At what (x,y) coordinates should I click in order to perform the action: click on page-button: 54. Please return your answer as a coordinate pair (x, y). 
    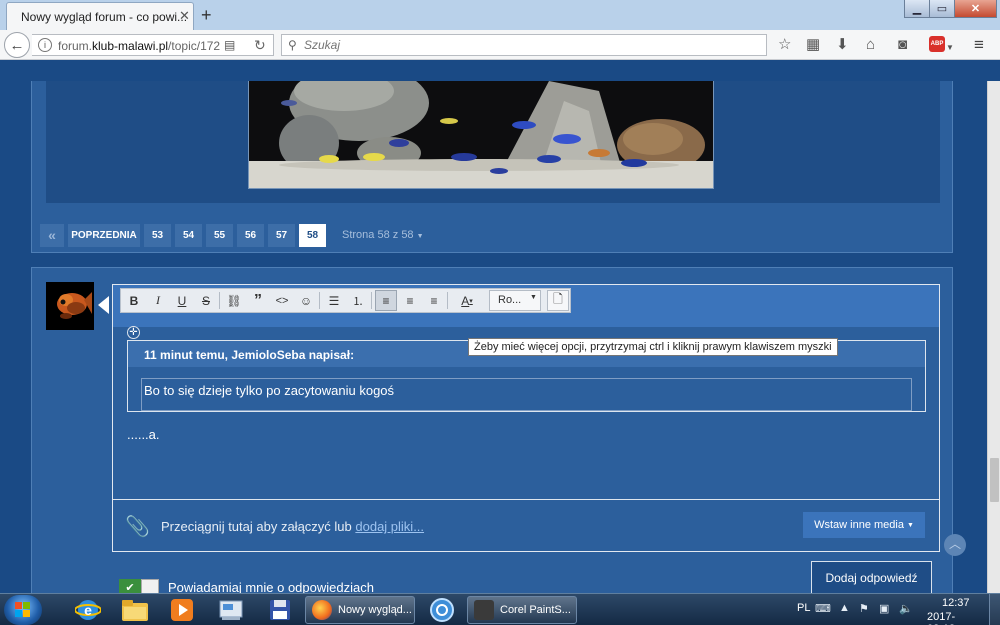
    Looking at the image, I should click on (188, 235).